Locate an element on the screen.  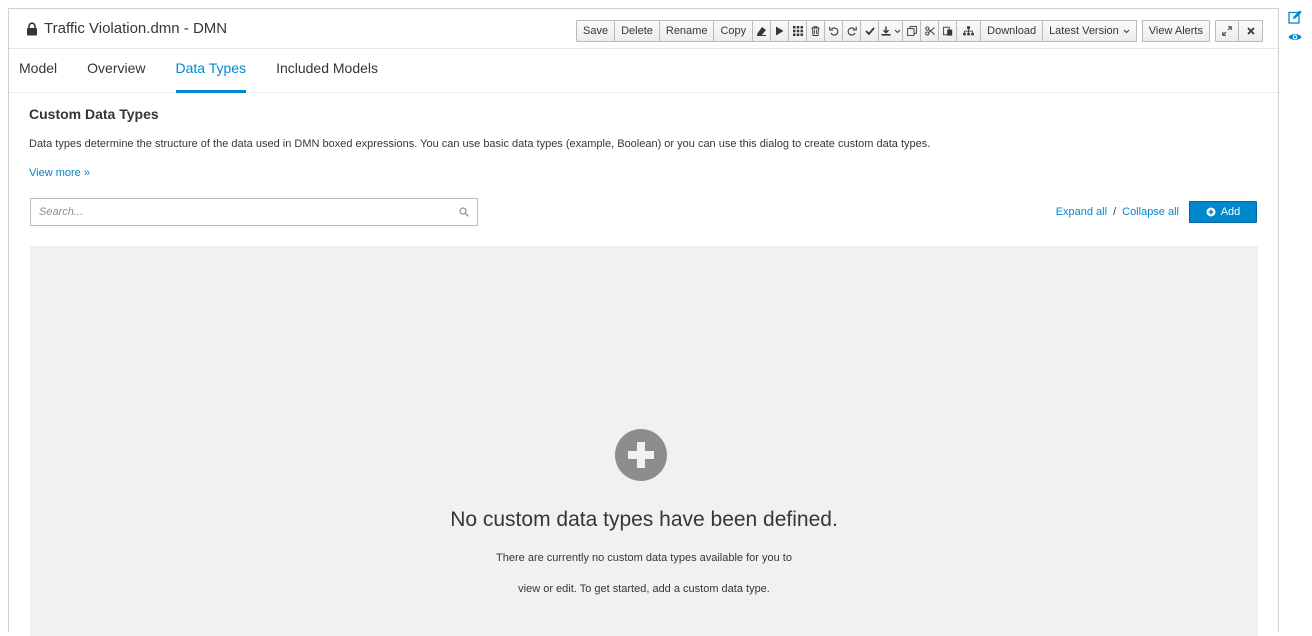
paste-icon is located at coordinates (947, 31).